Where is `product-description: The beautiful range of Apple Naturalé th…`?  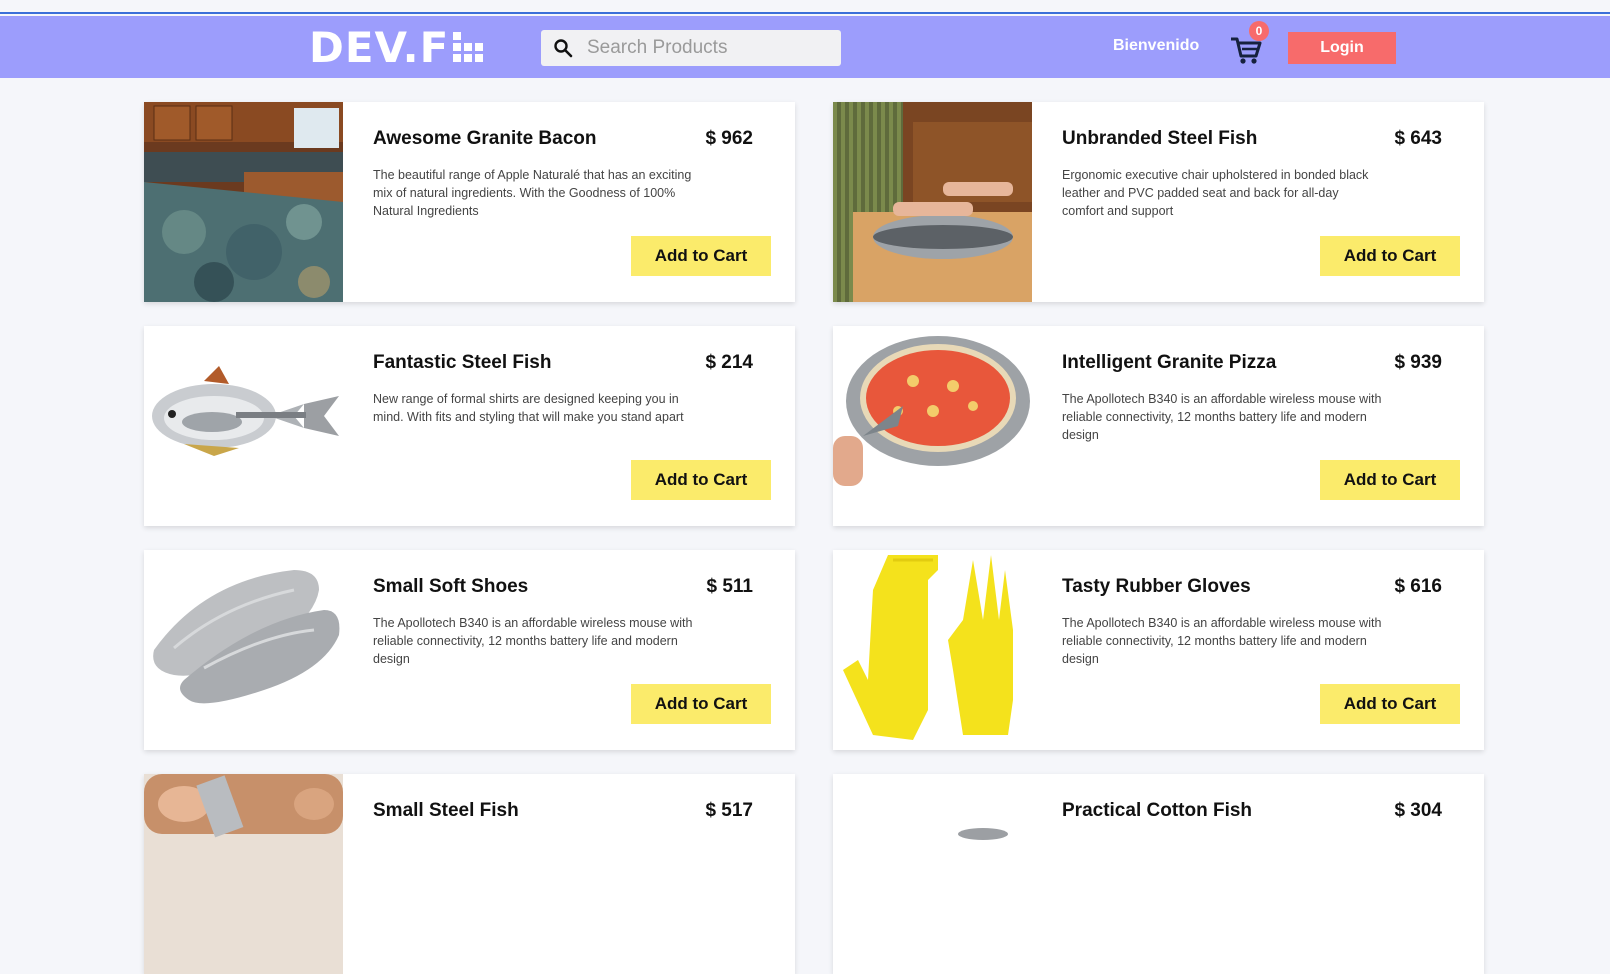
product-description: The beautiful range of Apple Naturalé th… is located at coordinates (532, 193).